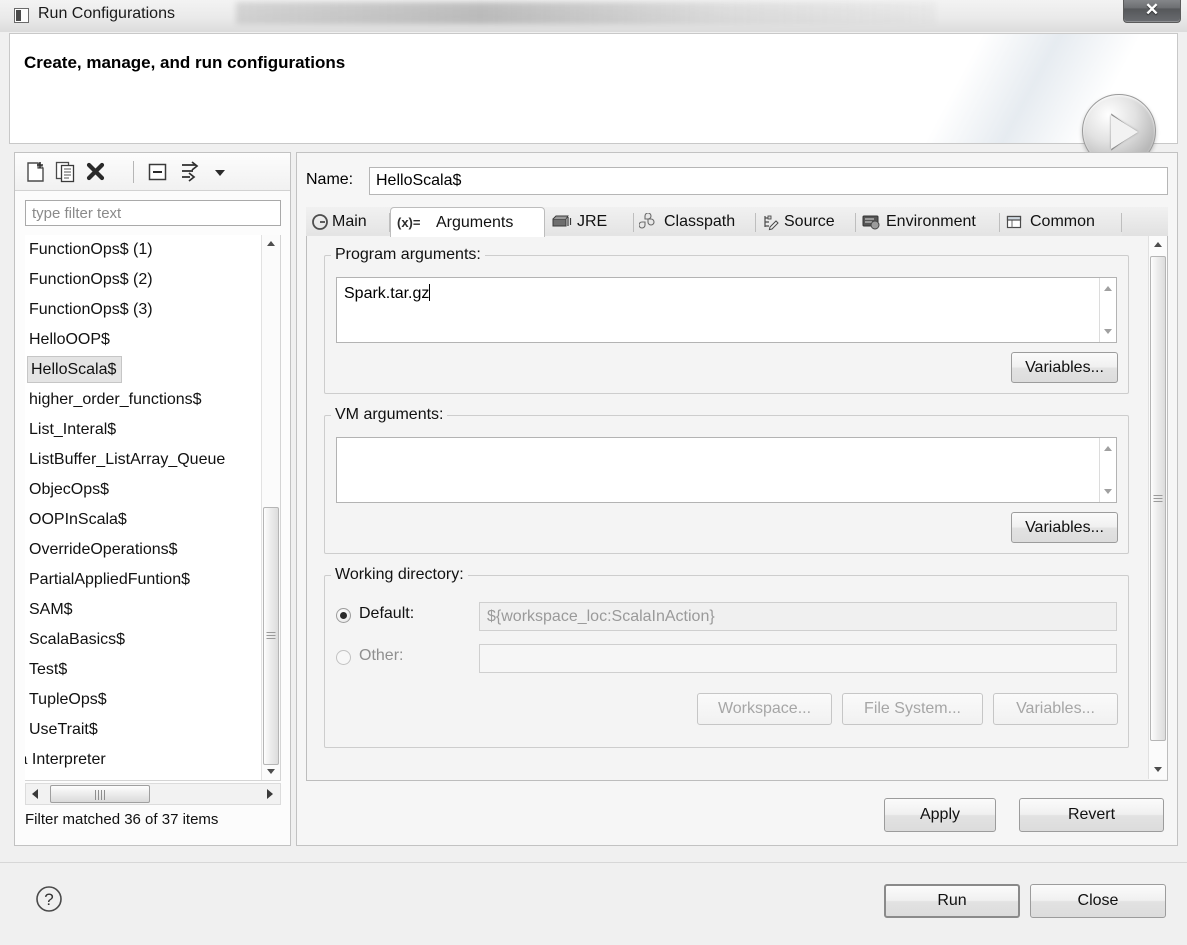 Image resolution: width=1187 pixels, height=945 pixels. What do you see at coordinates (1107, 470) in the screenshot?
I see `vm-arguments-scrollbar` at bounding box center [1107, 470].